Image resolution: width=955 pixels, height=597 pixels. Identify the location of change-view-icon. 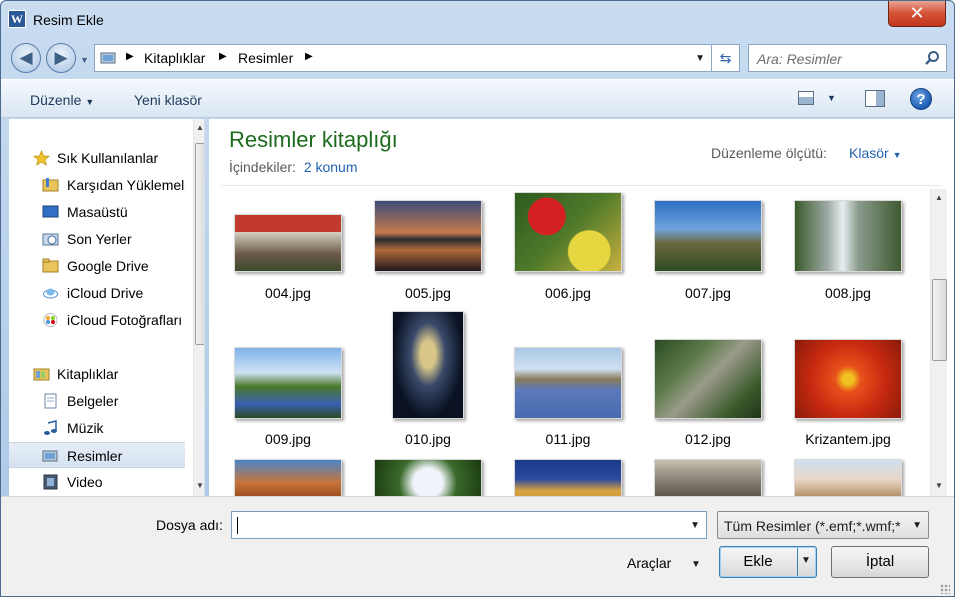
(806, 98).